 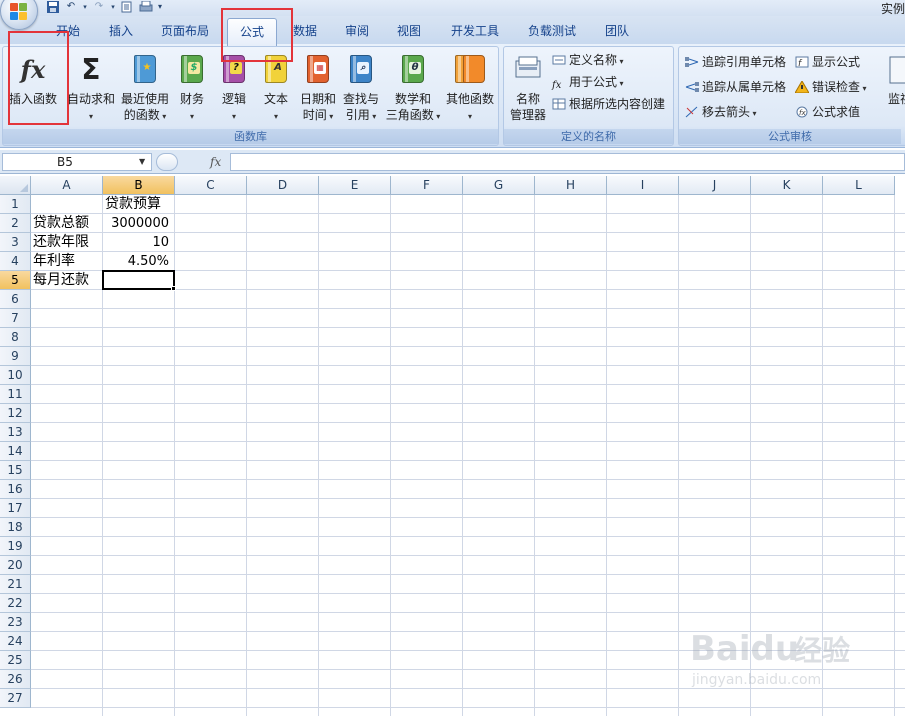 What do you see at coordinates (735, 62) in the screenshot?
I see `trace-precedents-button: 追踪引用单元格` at bounding box center [735, 62].